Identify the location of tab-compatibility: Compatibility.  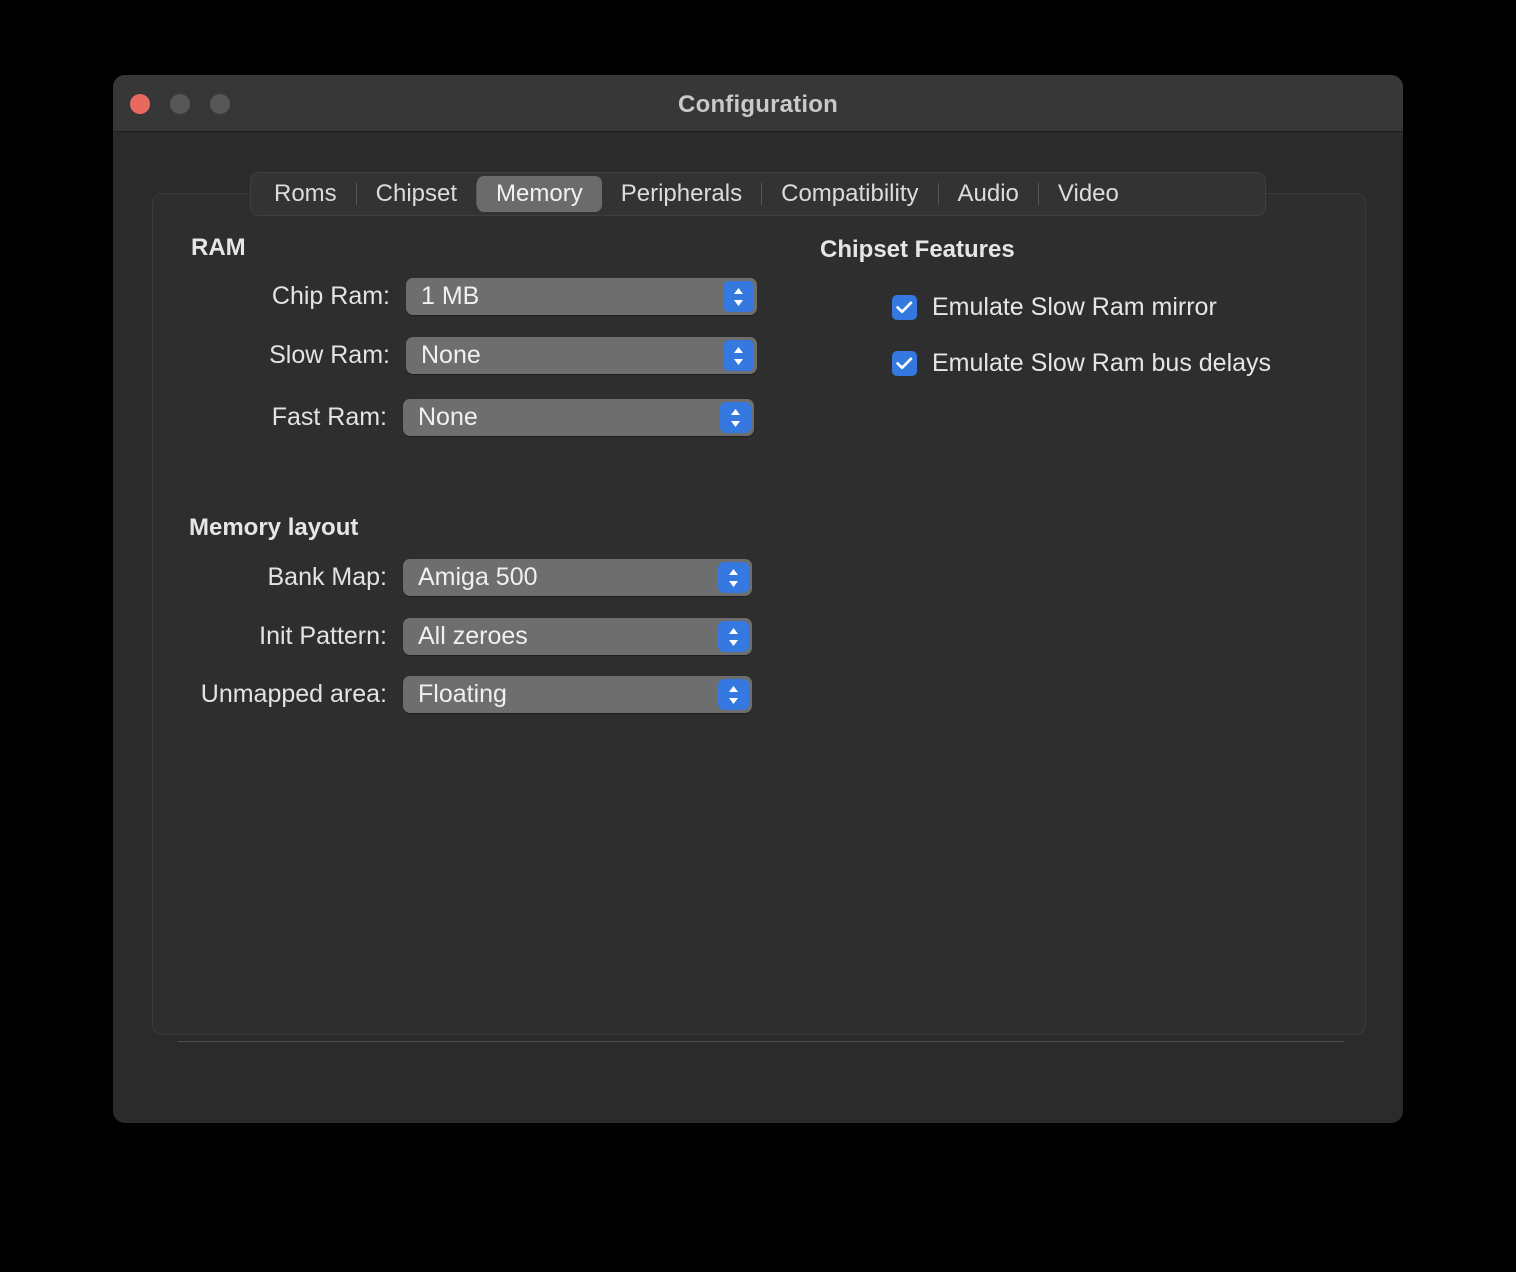
(849, 194).